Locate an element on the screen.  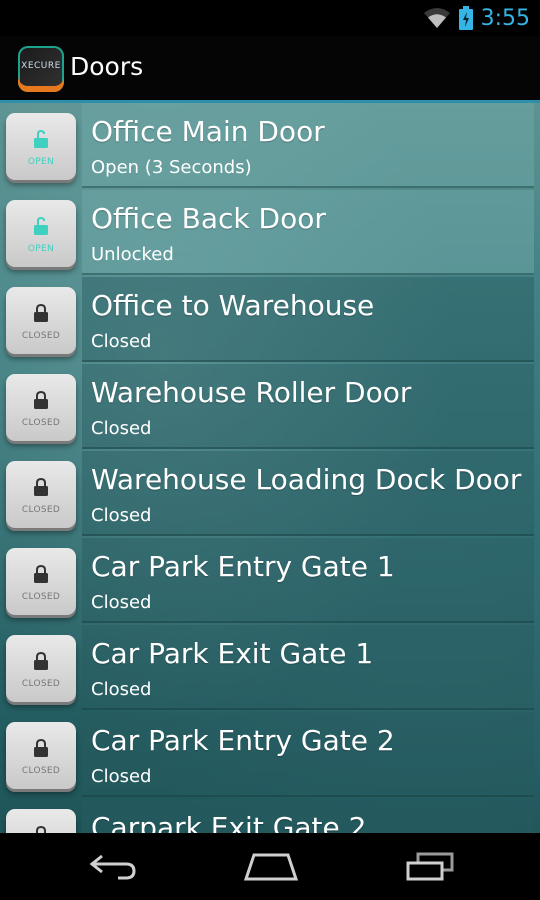
door-row-office-back-door: OPEN Office Back Door Unlocked is located at coordinates (270, 233).